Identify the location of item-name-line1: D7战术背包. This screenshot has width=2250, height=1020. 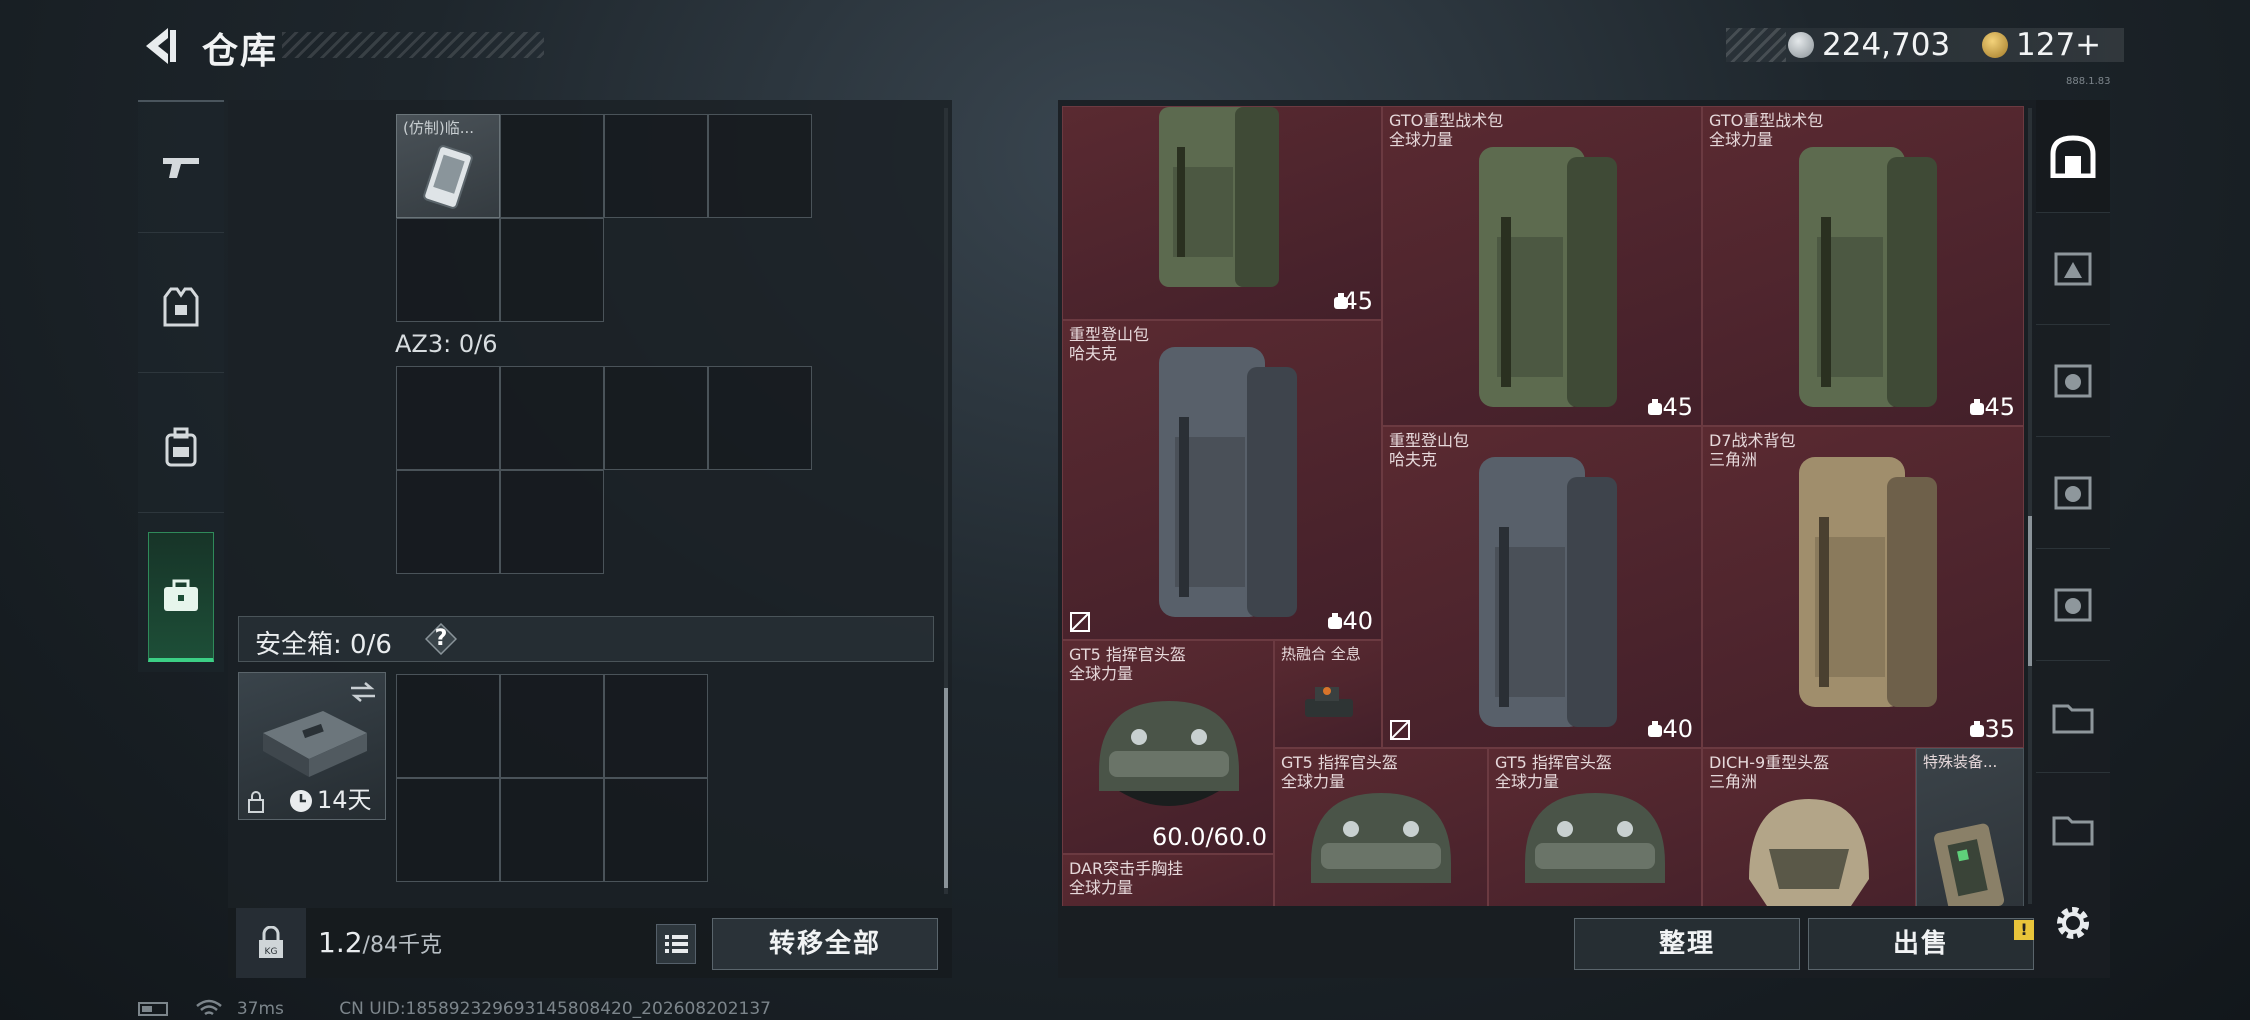
(1752, 440).